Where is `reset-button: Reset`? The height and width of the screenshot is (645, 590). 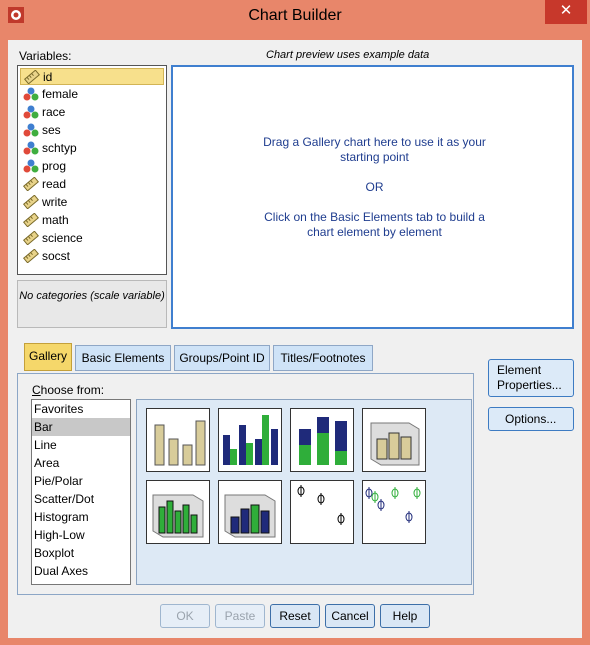
reset-button: Reset is located at coordinates (295, 616).